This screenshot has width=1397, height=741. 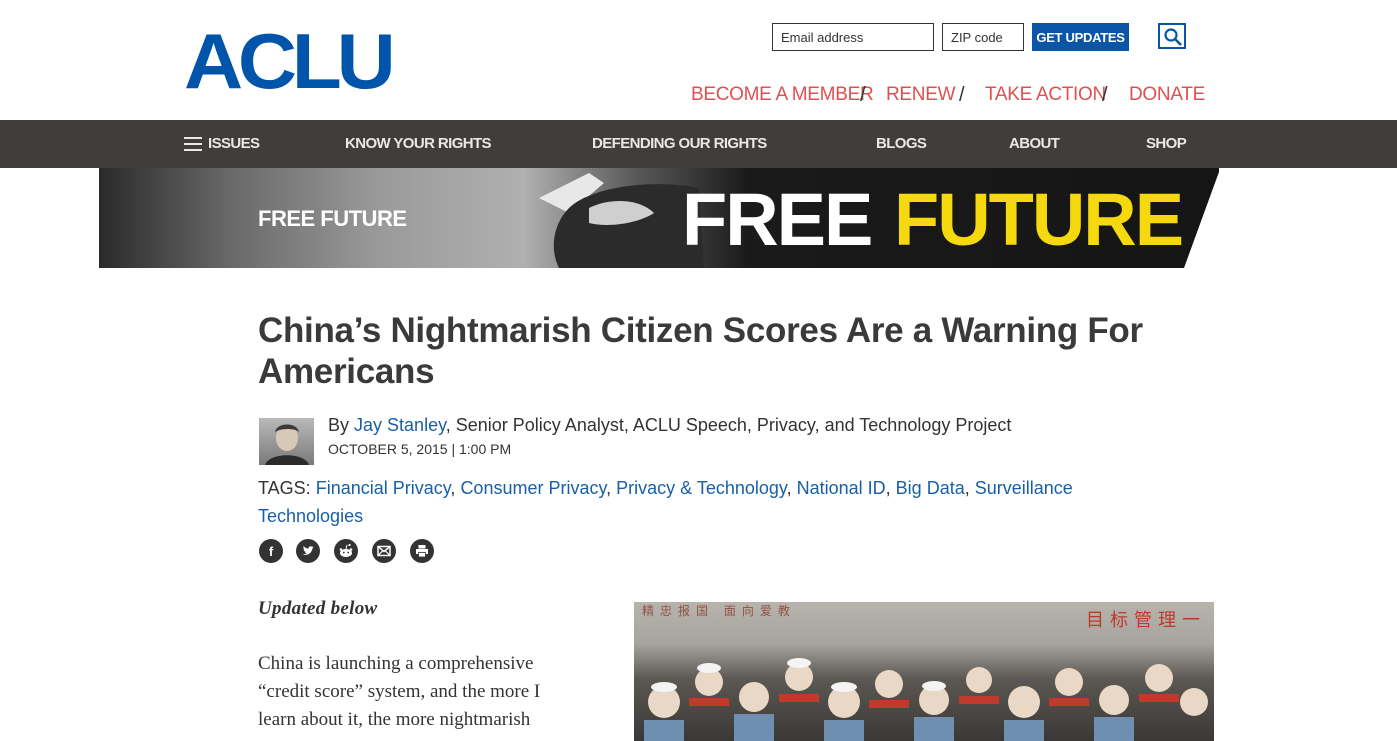 What do you see at coordinates (983, 37) in the screenshot?
I see `zip-code-field` at bounding box center [983, 37].